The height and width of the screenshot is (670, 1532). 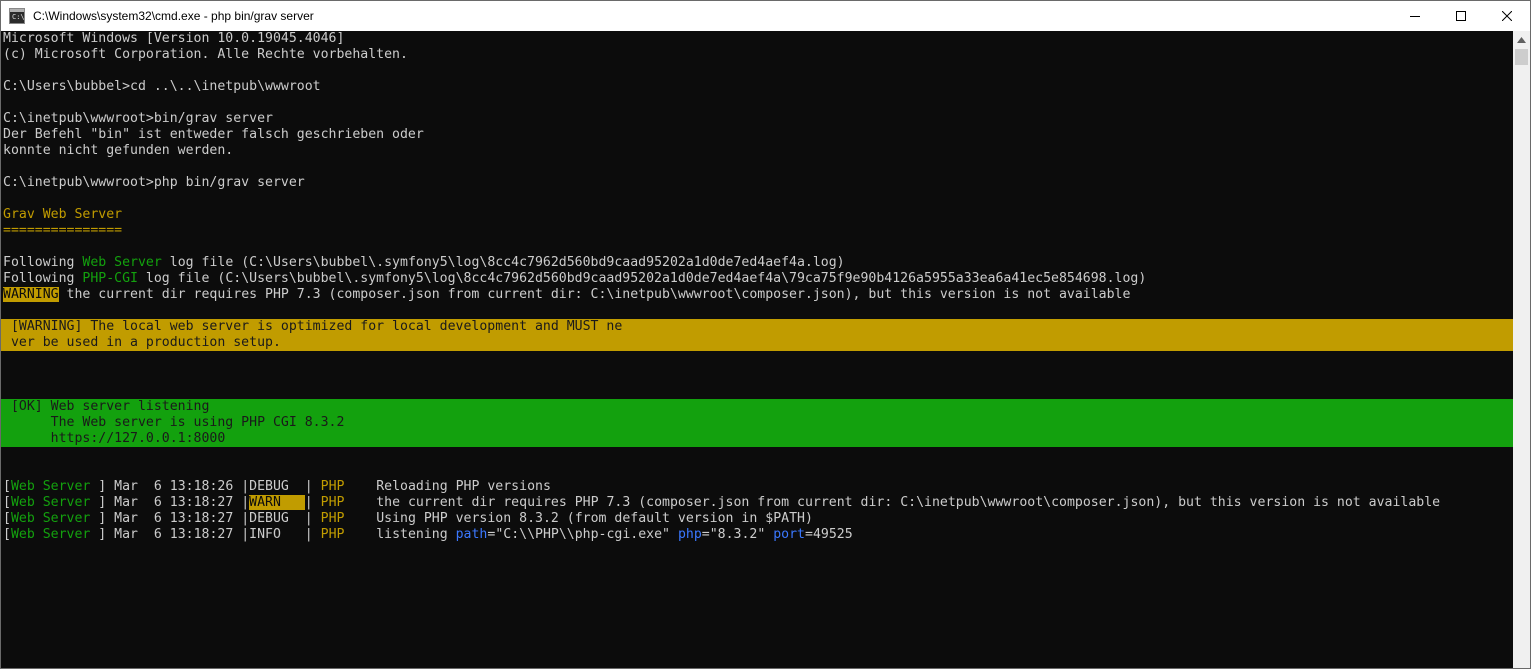 What do you see at coordinates (170, 486) in the screenshot?
I see `log-date: ] Mar 6 13:18:26 |` at bounding box center [170, 486].